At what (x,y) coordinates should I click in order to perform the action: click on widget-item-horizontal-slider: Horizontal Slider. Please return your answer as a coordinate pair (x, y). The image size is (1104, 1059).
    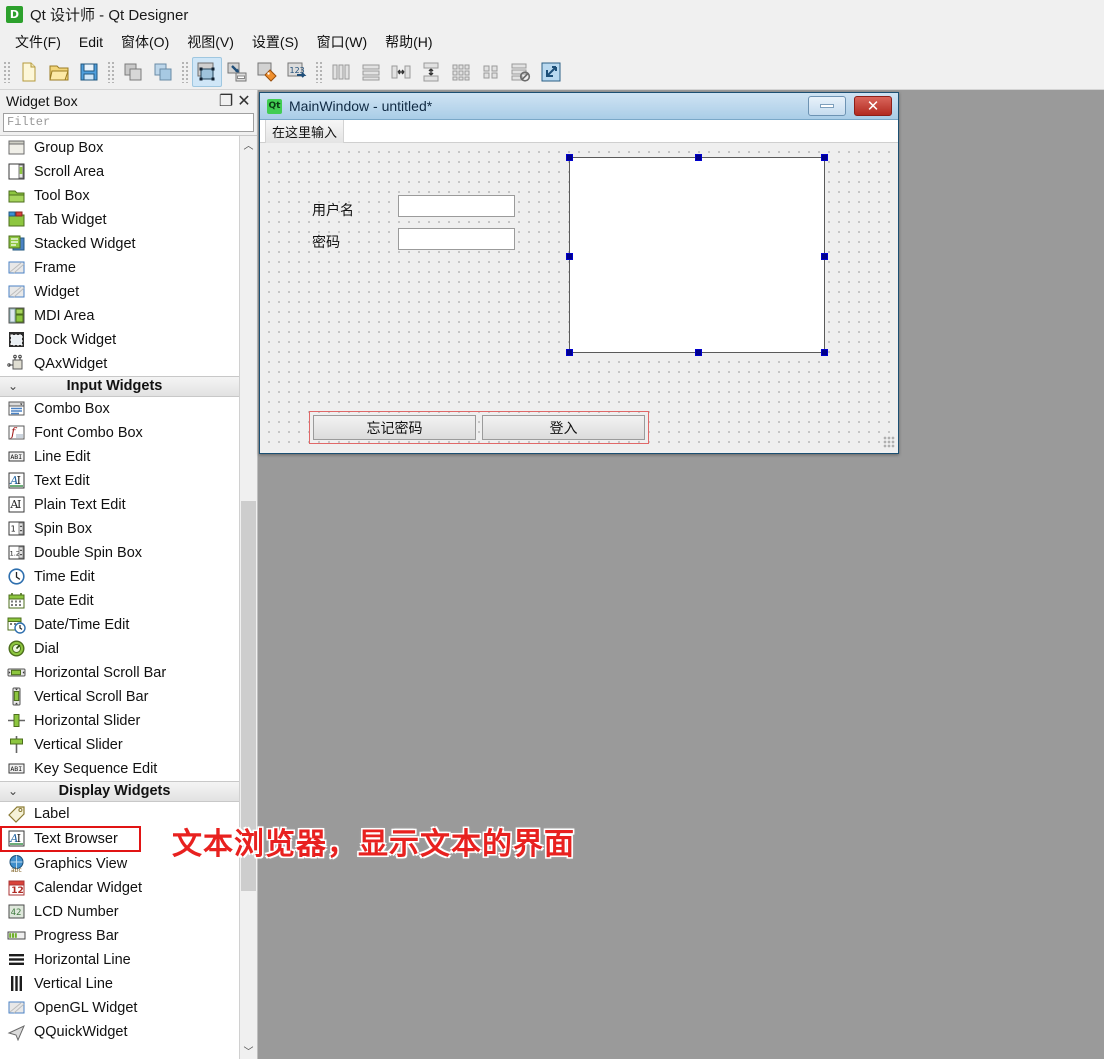
    Looking at the image, I should click on (119, 721).